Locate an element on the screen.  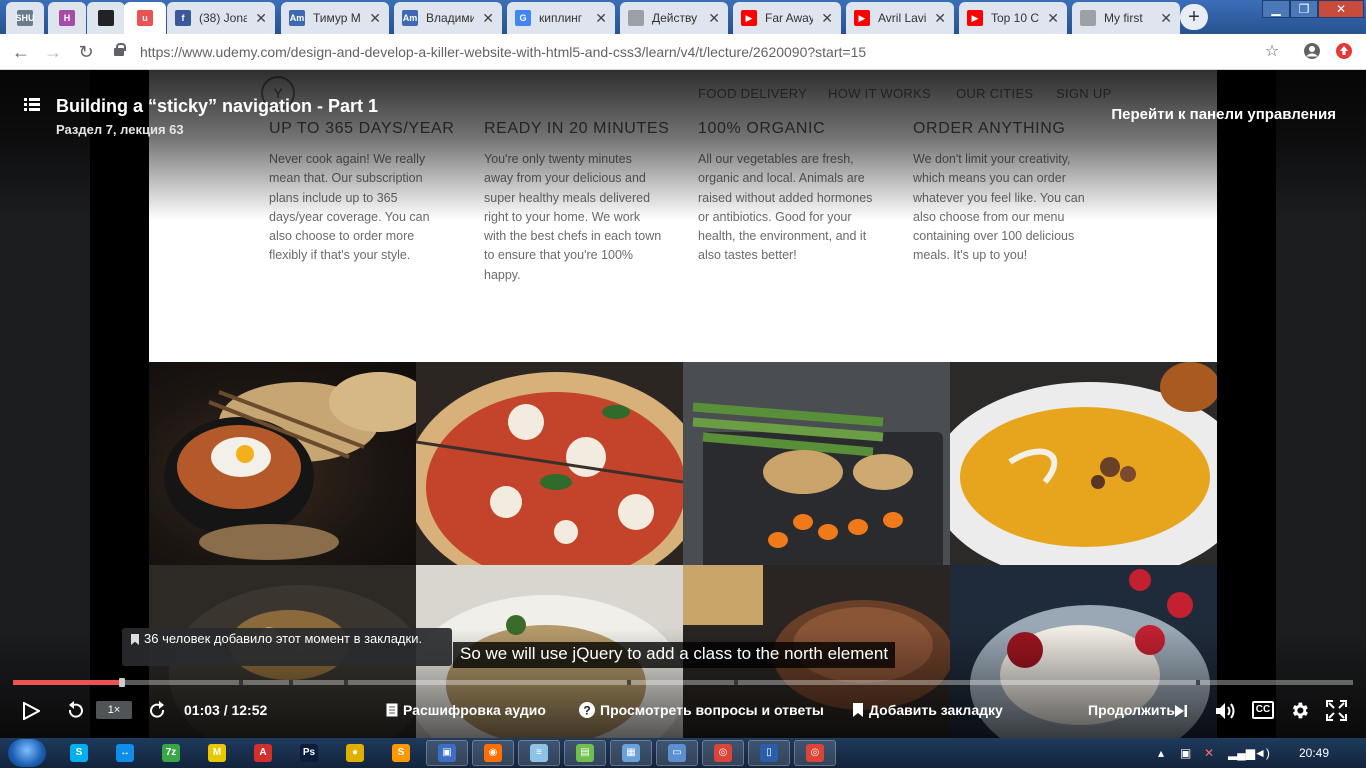
taskbar-app-explorer: ▤ is located at coordinates (585, 753).